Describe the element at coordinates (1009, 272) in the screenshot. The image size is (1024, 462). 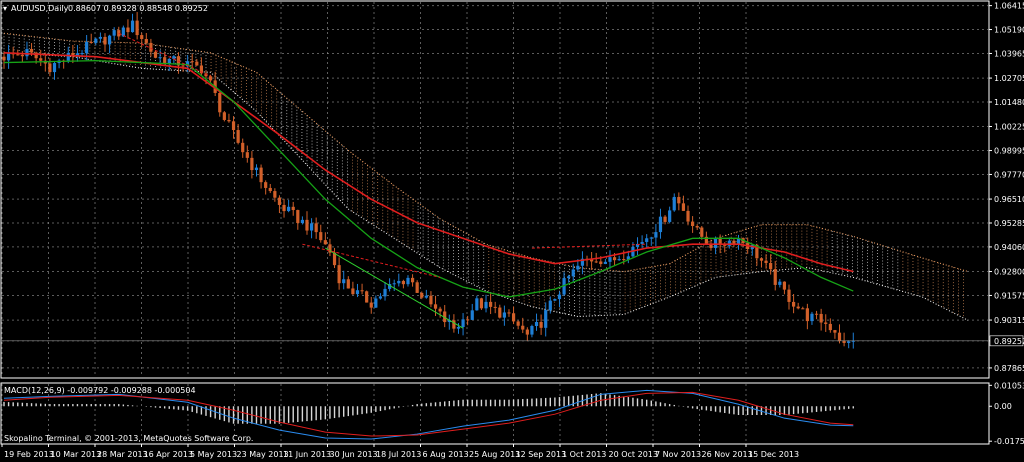
I see `price-tick-label: 0.92800` at that location.